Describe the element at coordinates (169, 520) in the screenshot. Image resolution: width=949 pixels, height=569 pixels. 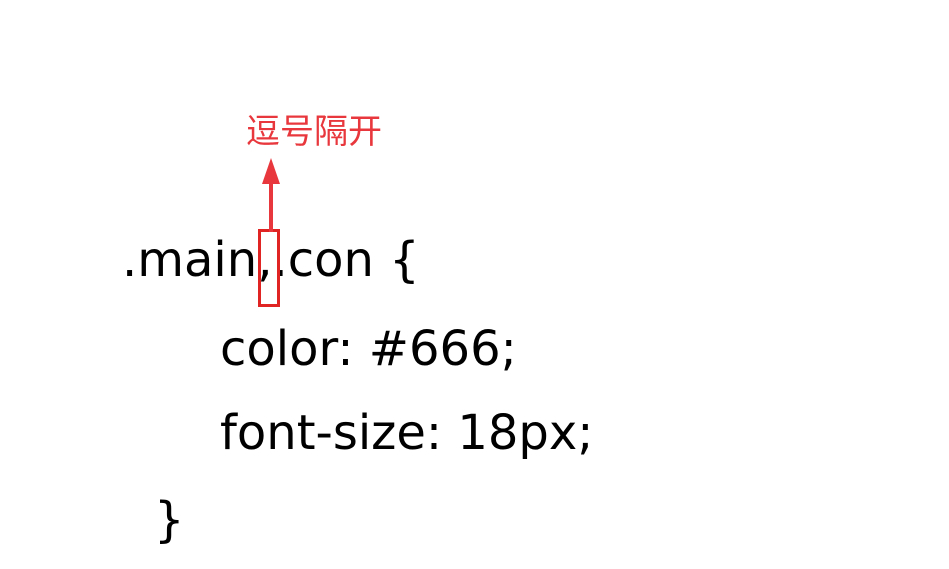
I see `code-line-closing-brace: }` at that location.